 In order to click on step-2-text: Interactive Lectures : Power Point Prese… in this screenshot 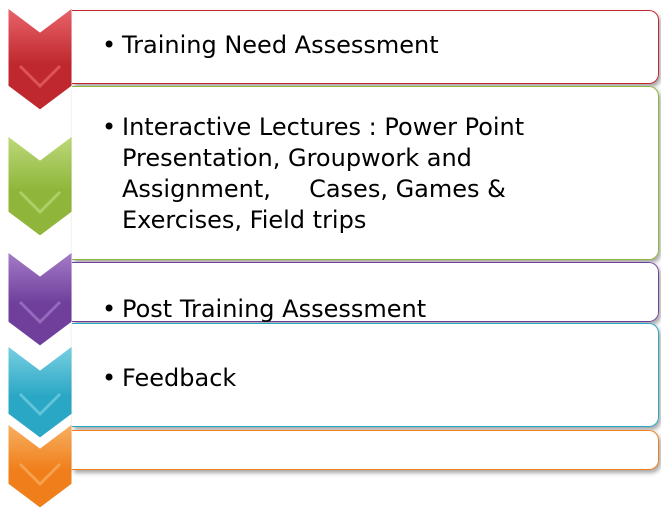, I will do `click(327, 173)`.